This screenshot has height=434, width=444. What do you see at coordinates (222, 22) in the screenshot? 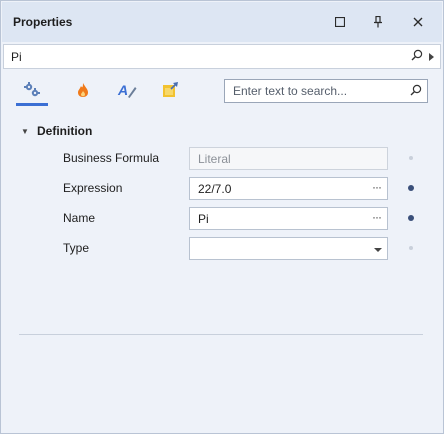
I see `panel-titlebar: Properties` at bounding box center [222, 22].